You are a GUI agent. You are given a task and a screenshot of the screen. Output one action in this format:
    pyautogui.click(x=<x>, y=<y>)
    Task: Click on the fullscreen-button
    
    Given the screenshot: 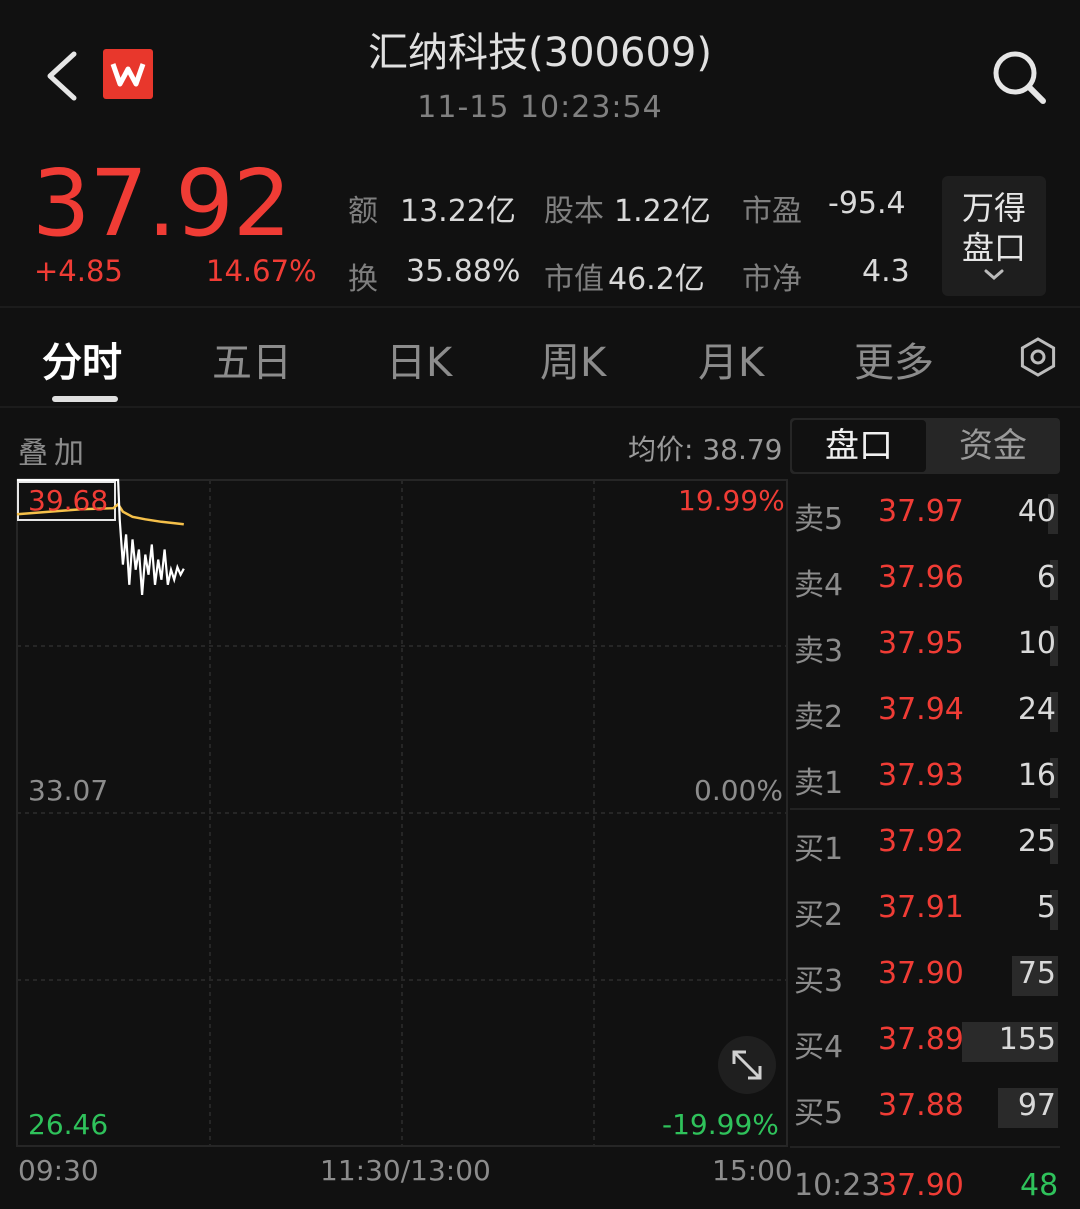 What is the action you would take?
    pyautogui.click(x=747, y=1065)
    